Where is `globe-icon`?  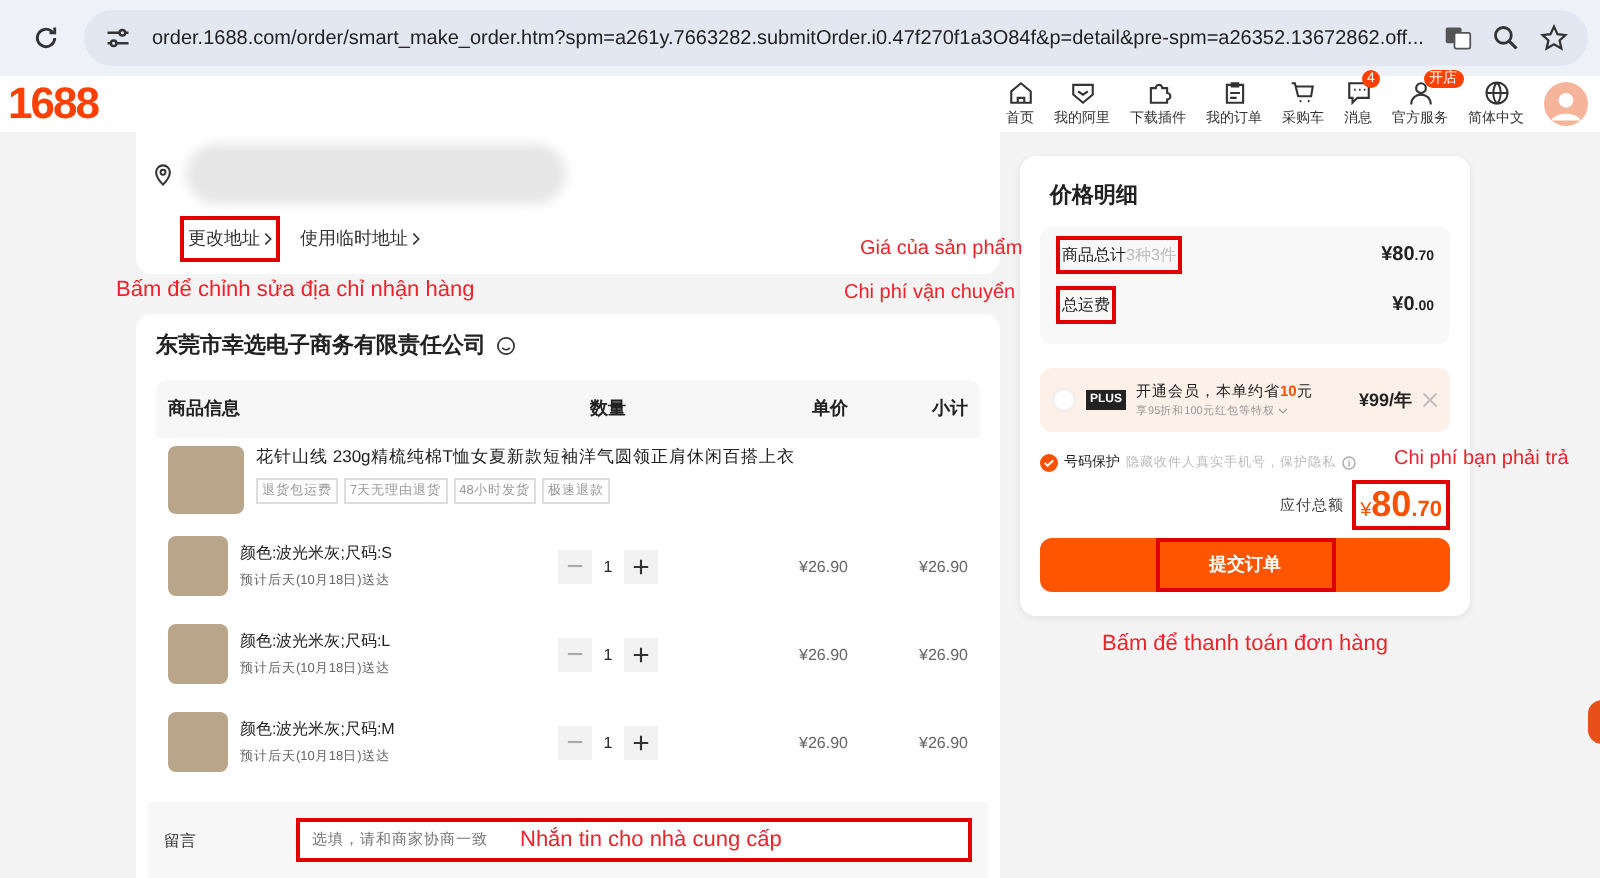
globe-icon is located at coordinates (1496, 93).